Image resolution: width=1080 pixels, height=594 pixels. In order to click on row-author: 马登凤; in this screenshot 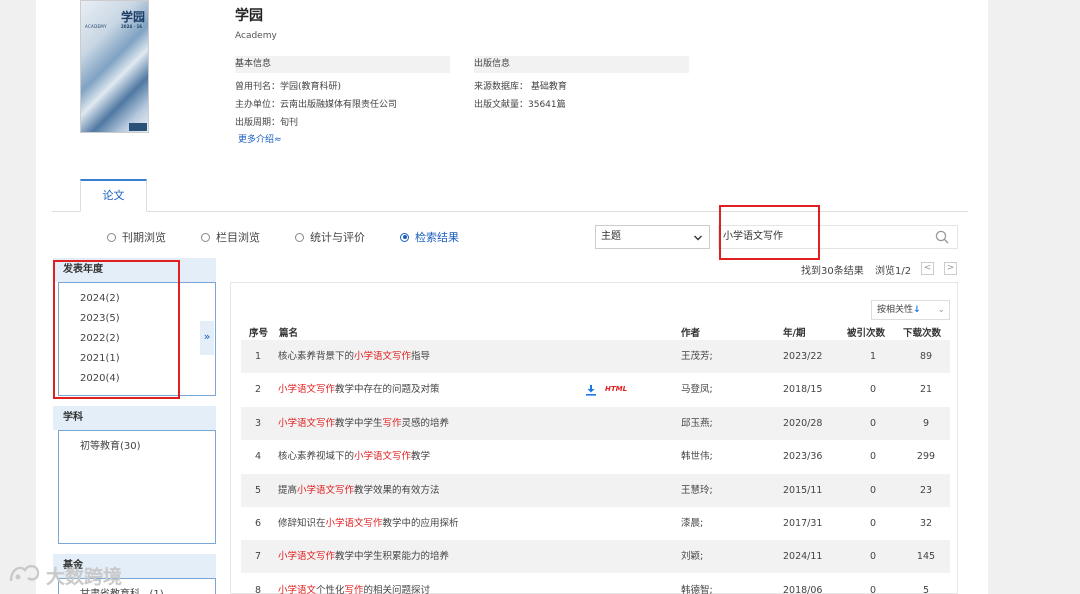, I will do `click(697, 389)`.